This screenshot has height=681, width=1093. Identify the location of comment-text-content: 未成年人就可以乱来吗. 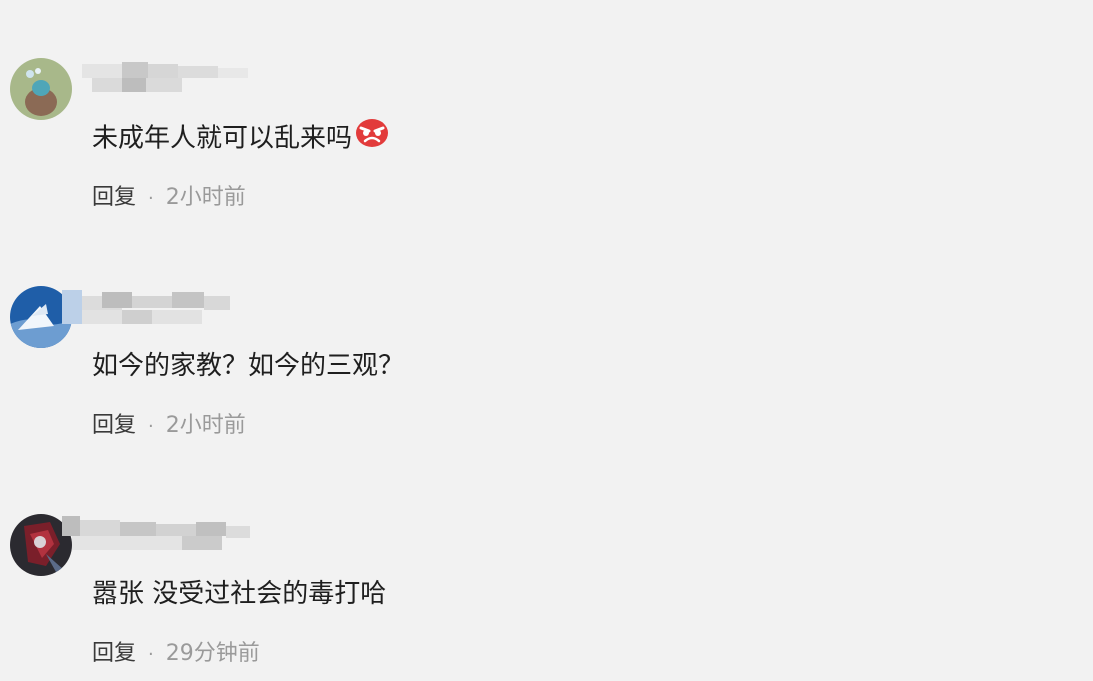
(222, 138).